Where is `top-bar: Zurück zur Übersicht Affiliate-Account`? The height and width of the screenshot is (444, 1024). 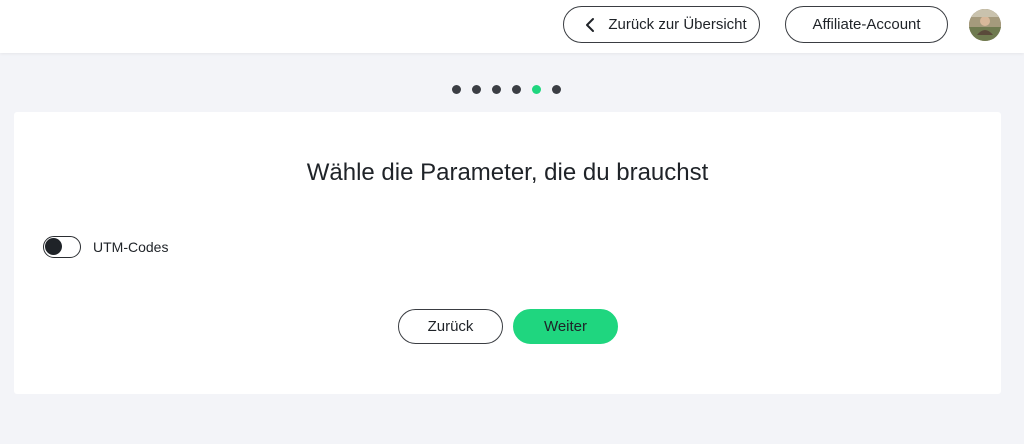 top-bar: Zurück zur Übersicht Affiliate-Account is located at coordinates (512, 26).